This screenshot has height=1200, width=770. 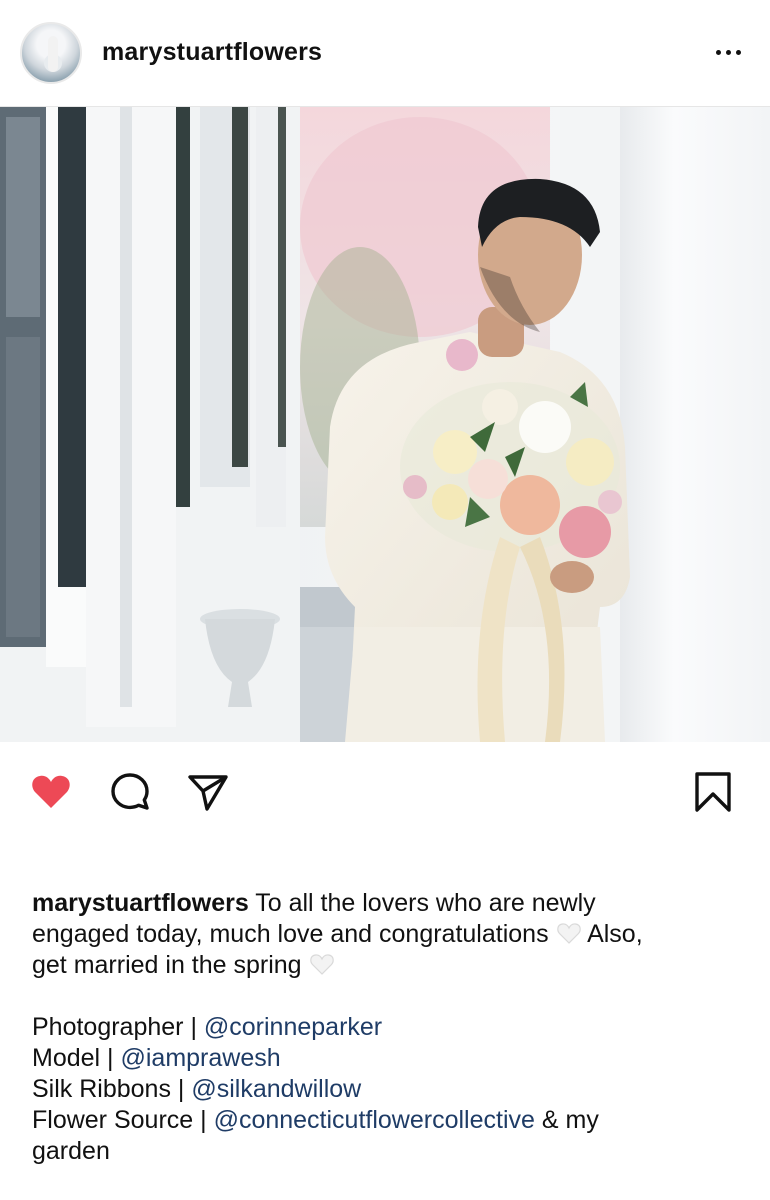 I want to click on credit-line: Silk Ribbons | @silkandwillow, so click(x=388, y=1089).